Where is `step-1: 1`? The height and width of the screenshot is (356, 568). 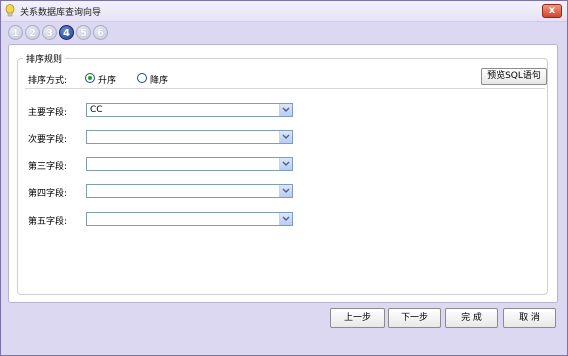 step-1: 1 is located at coordinates (15, 32).